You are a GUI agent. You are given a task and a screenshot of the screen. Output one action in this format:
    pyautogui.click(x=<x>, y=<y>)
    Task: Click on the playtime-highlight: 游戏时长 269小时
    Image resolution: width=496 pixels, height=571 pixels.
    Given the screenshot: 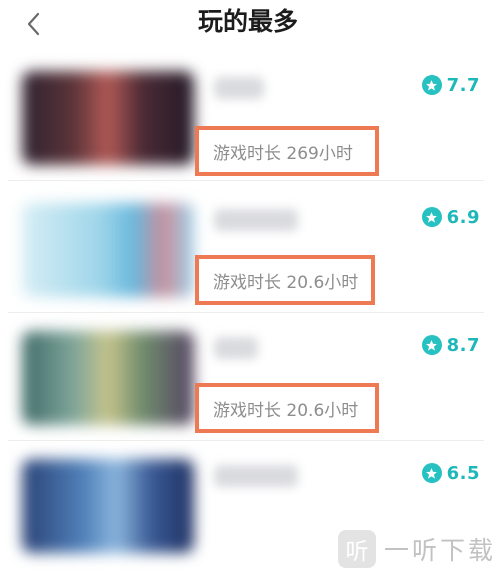 What is the action you would take?
    pyautogui.click(x=287, y=151)
    